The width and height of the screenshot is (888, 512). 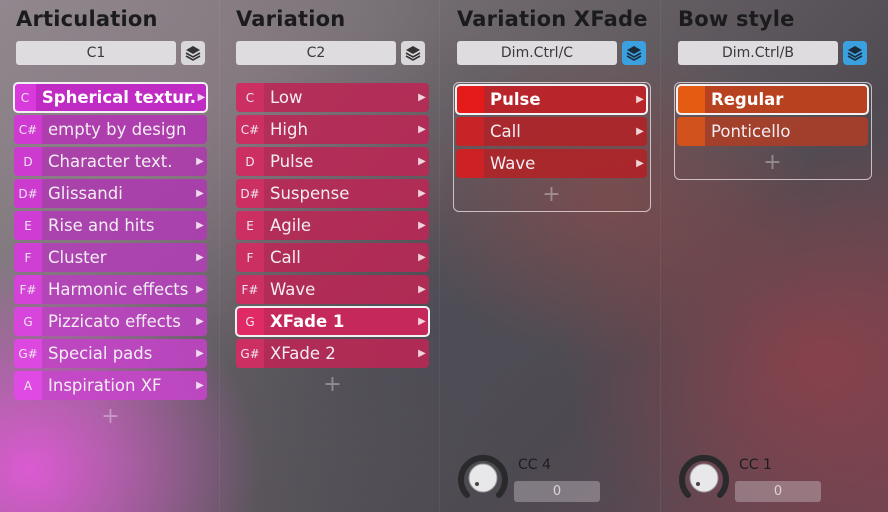 I want to click on bow-style-item: Ponticello, so click(x=772, y=131).